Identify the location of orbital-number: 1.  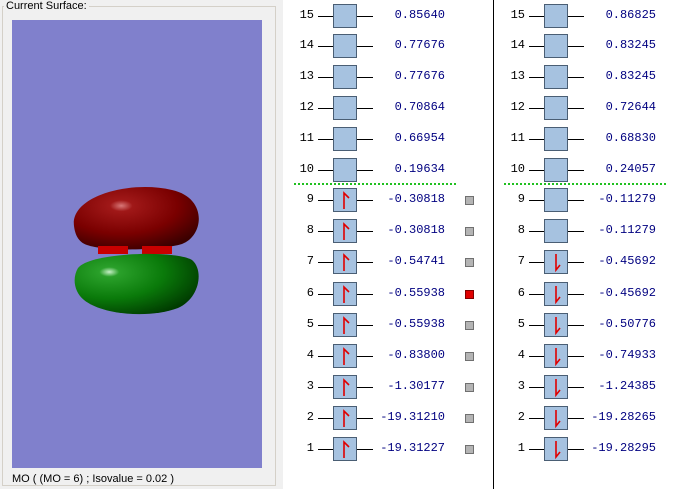
(521, 448).